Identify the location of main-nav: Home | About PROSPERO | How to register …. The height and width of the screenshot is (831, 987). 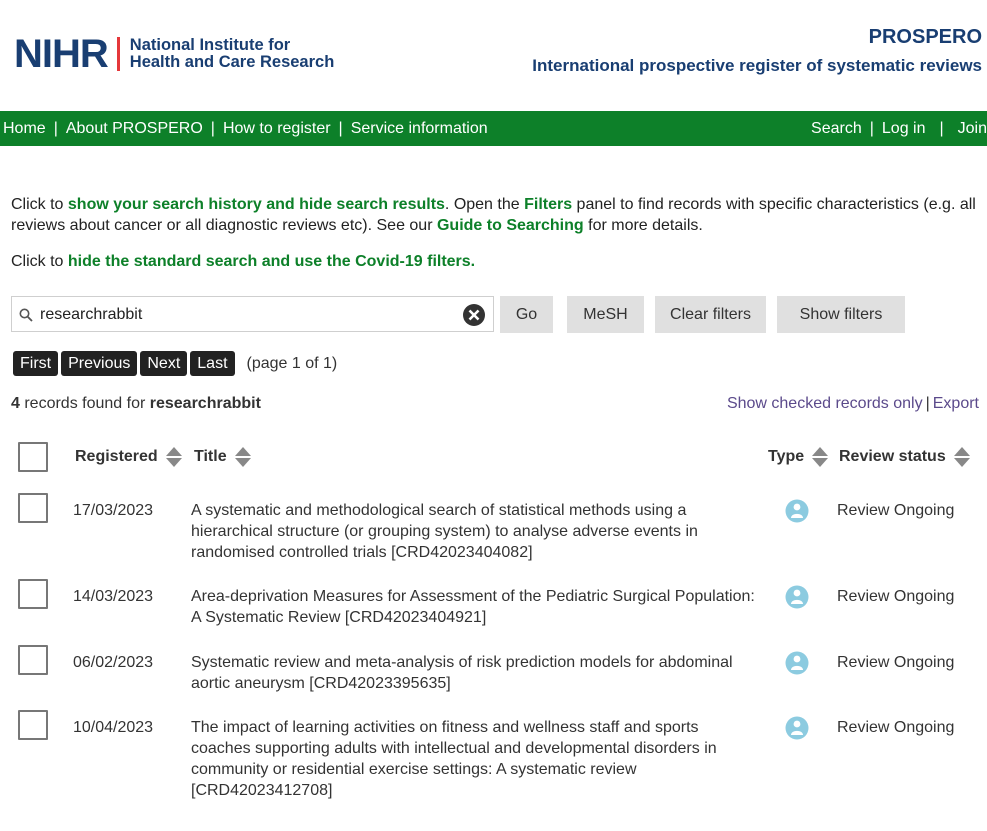
(493, 128).